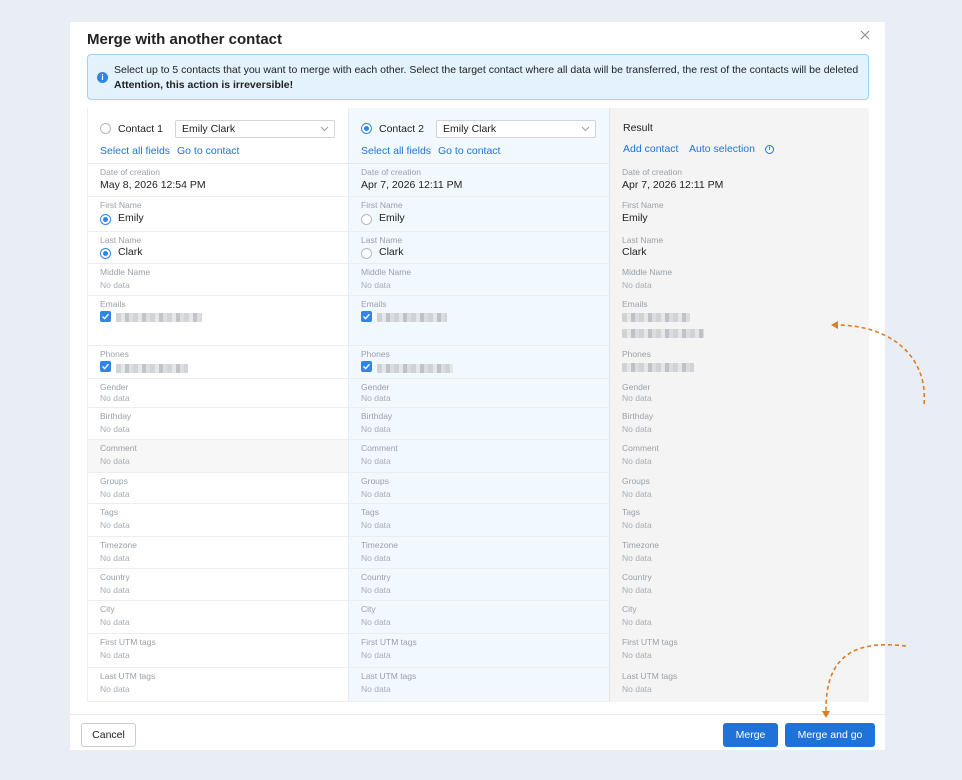 The width and height of the screenshot is (962, 780). What do you see at coordinates (673, 185) in the screenshot?
I see `field-value: Apr 7, 2026 12:11 PM` at bounding box center [673, 185].